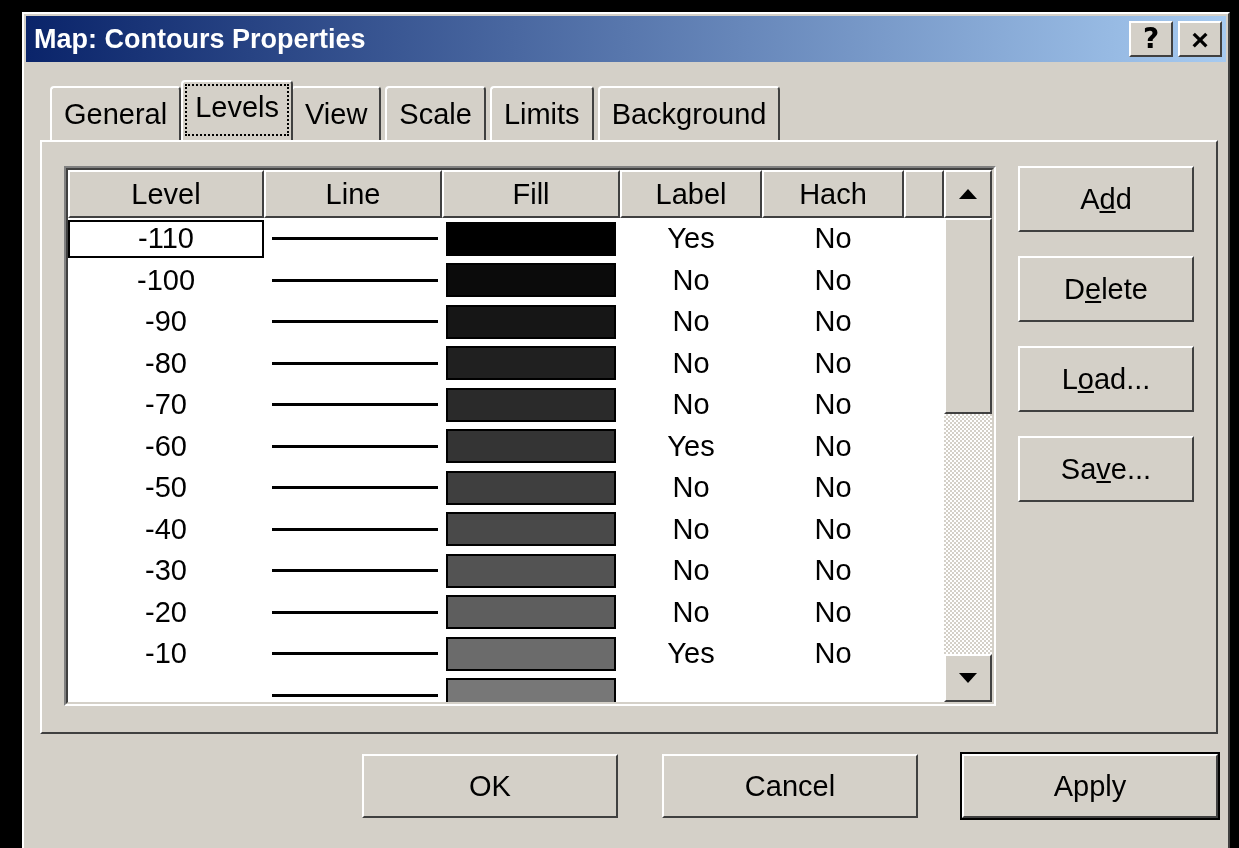 This screenshot has width=1239, height=848. I want to click on tab: Levels, so click(237, 110).